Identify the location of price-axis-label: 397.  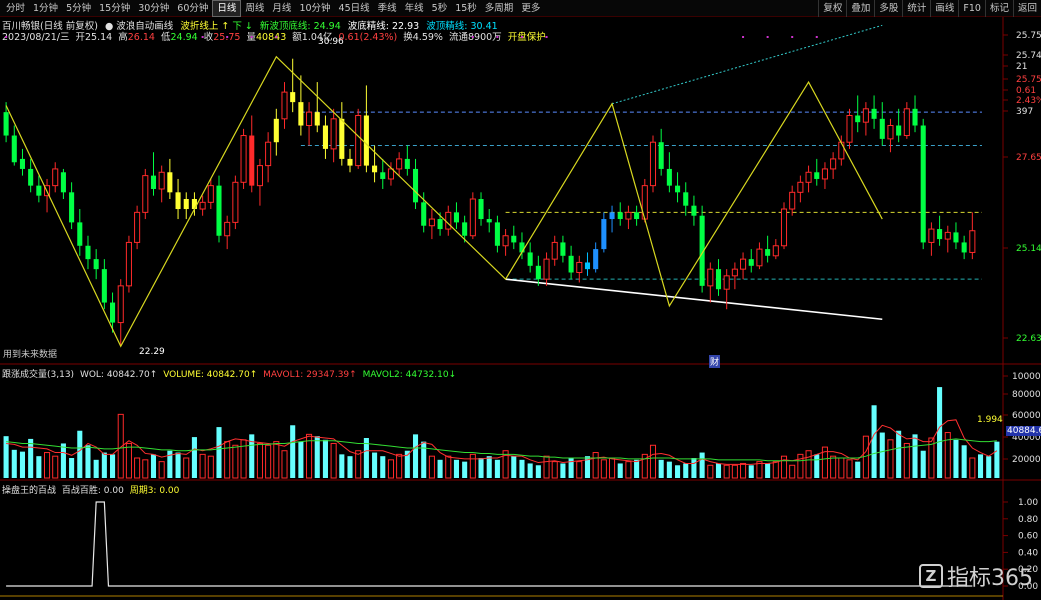
(1024, 112).